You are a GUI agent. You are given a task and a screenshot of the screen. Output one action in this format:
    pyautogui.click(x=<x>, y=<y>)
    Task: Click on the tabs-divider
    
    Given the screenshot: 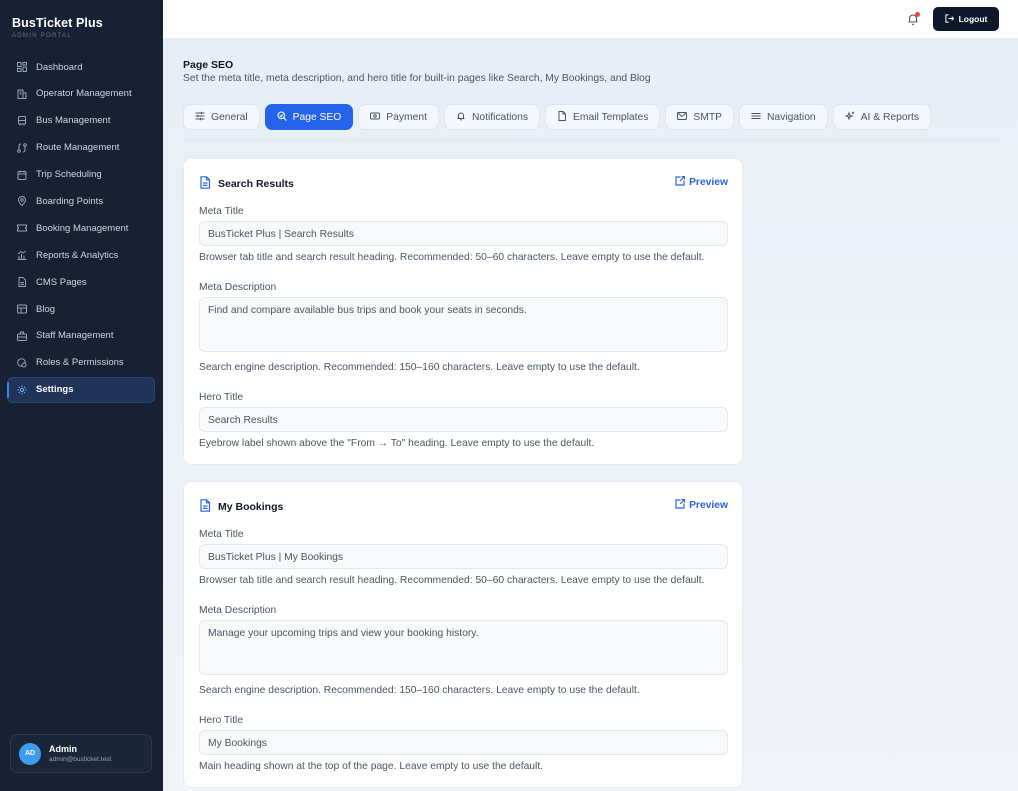 What is the action you would take?
    pyautogui.click(x=590, y=139)
    